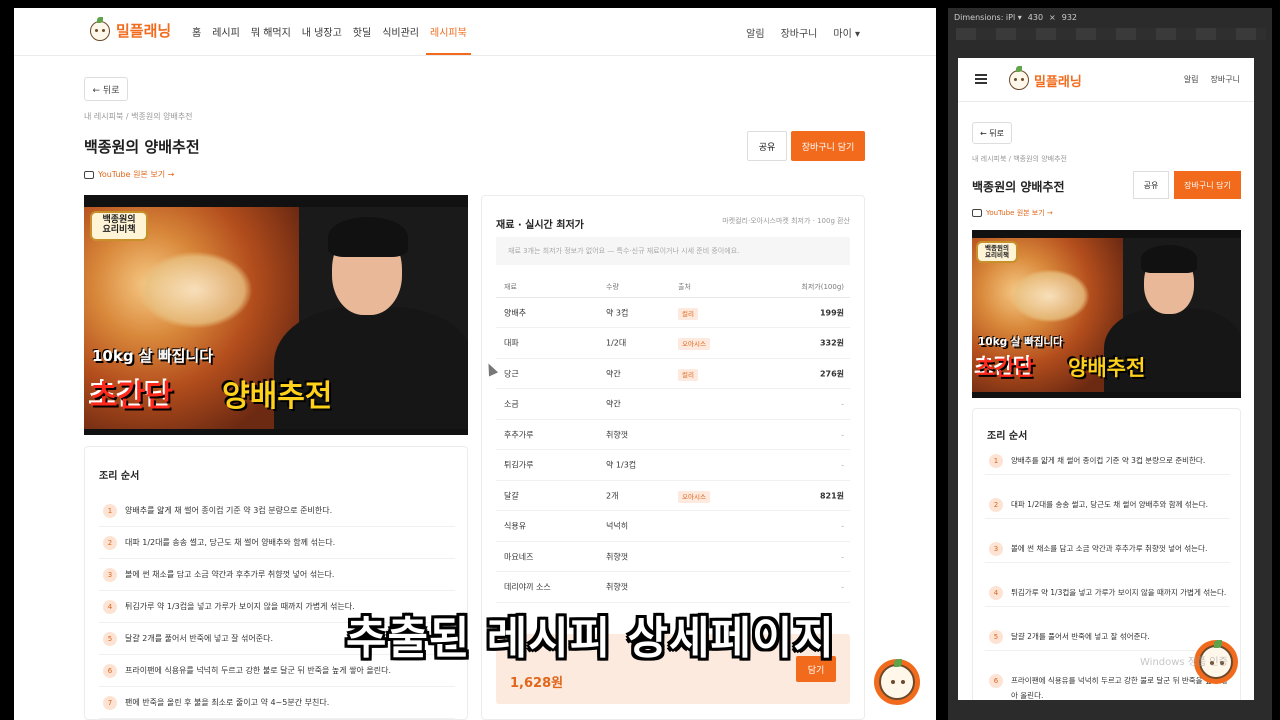  I want to click on ingredient-name: 양배추, so click(515, 312).